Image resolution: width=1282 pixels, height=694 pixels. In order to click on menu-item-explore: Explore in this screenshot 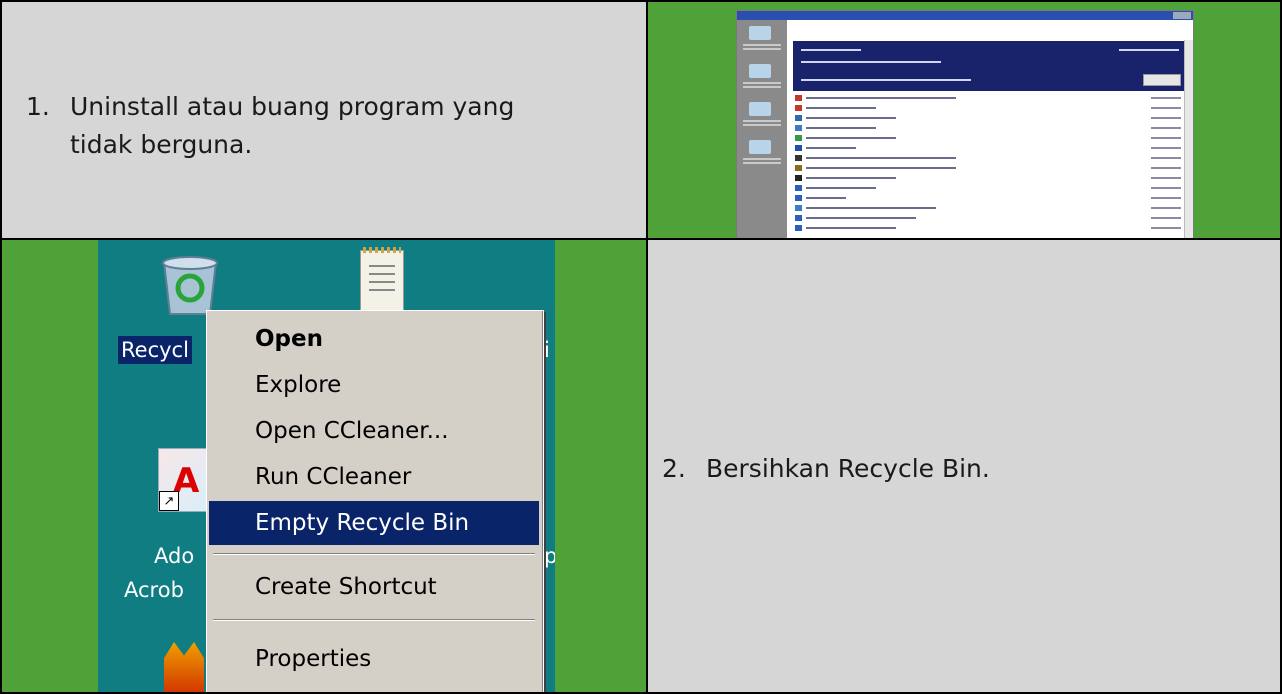, I will do `click(374, 385)`.